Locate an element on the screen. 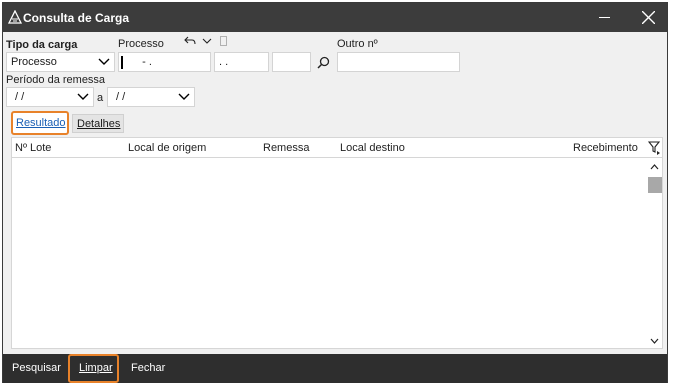 This screenshot has width=674, height=389. tipo-carga-label: Tipo da carga is located at coordinates (42, 45).